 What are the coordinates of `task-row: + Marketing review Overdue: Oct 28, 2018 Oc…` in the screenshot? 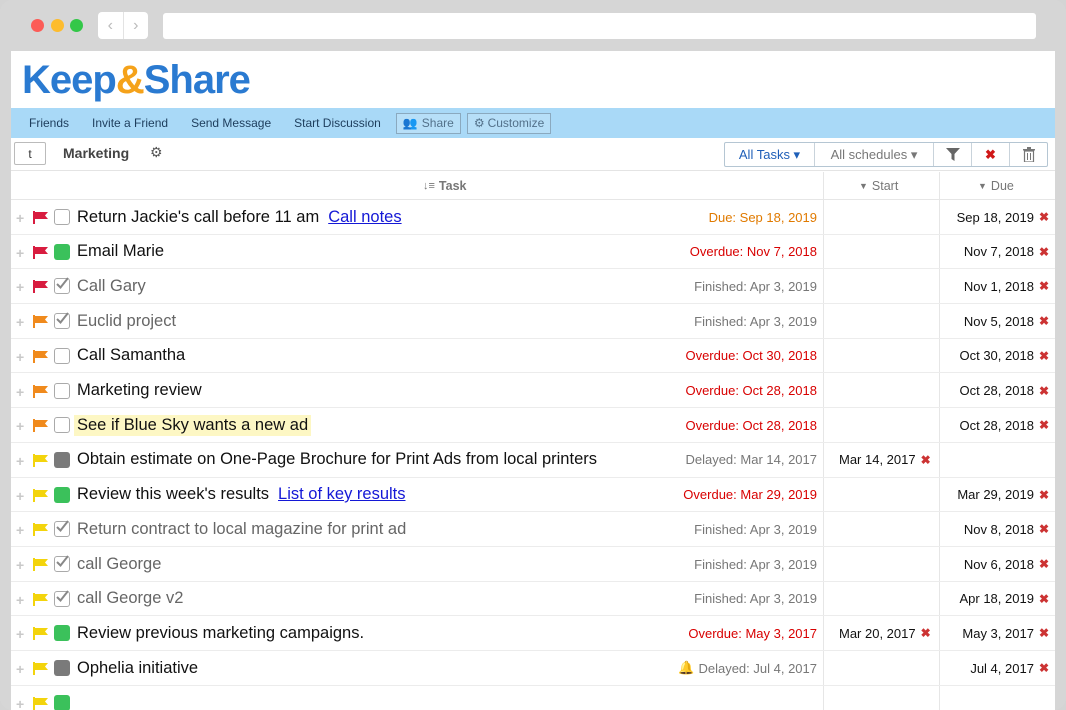 It's located at (533, 391).